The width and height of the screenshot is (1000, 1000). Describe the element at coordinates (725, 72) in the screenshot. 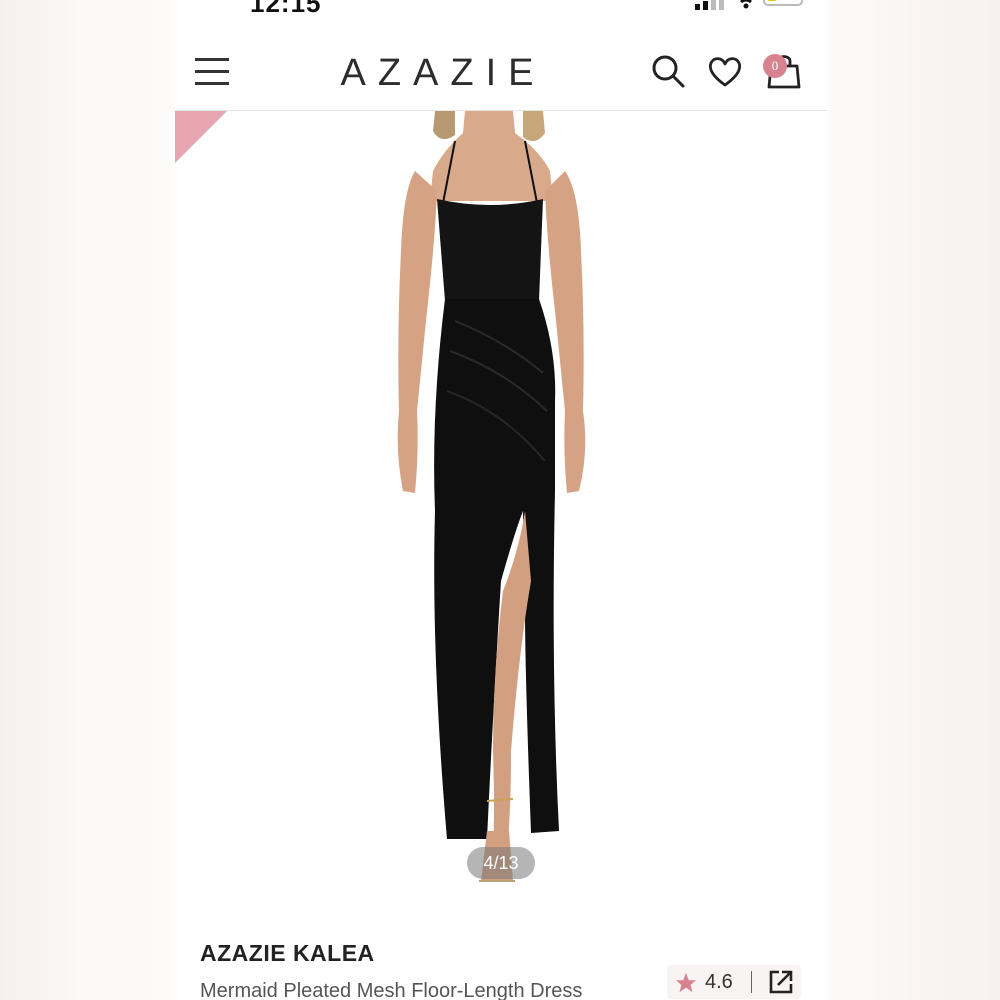

I see `heart-icon` at that location.